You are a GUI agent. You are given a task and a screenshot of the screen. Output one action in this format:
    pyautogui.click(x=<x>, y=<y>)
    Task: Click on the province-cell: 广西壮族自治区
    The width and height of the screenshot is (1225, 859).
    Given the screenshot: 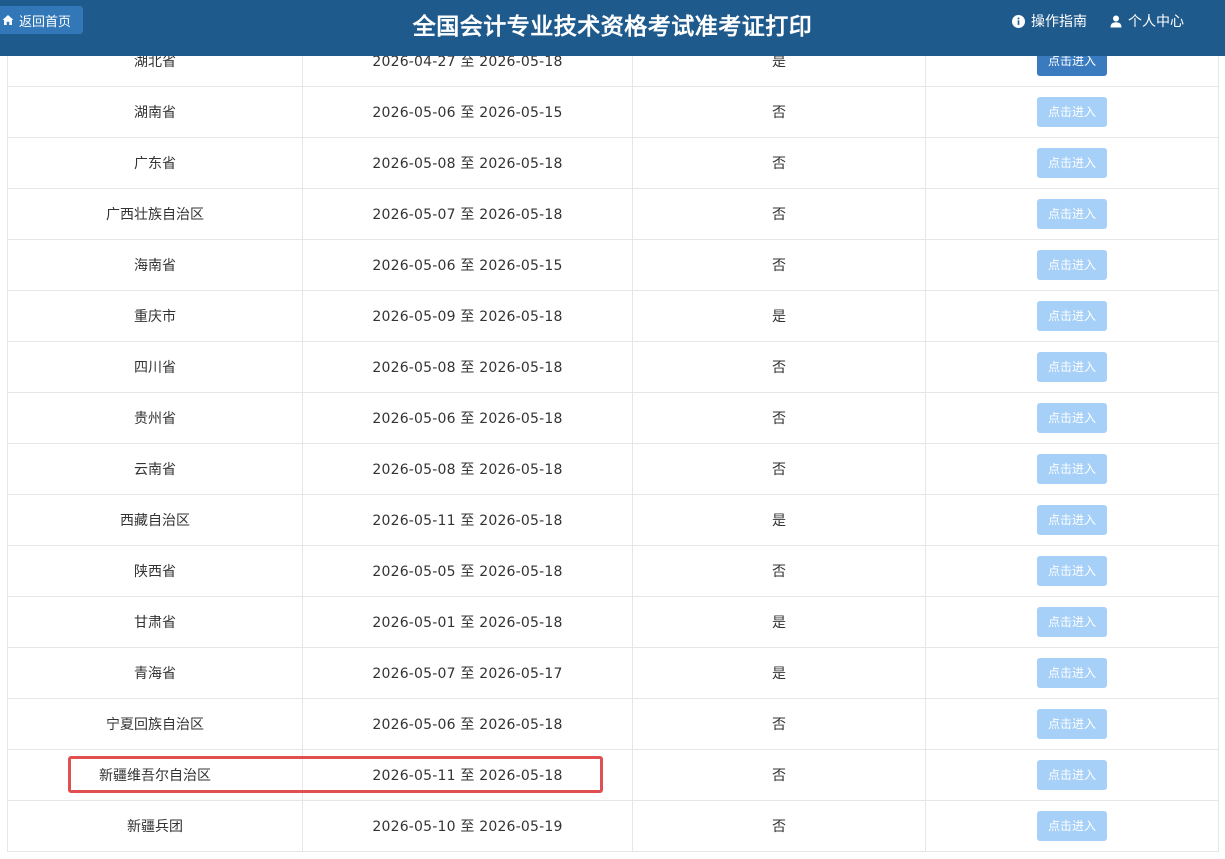 What is the action you would take?
    pyautogui.click(x=155, y=214)
    